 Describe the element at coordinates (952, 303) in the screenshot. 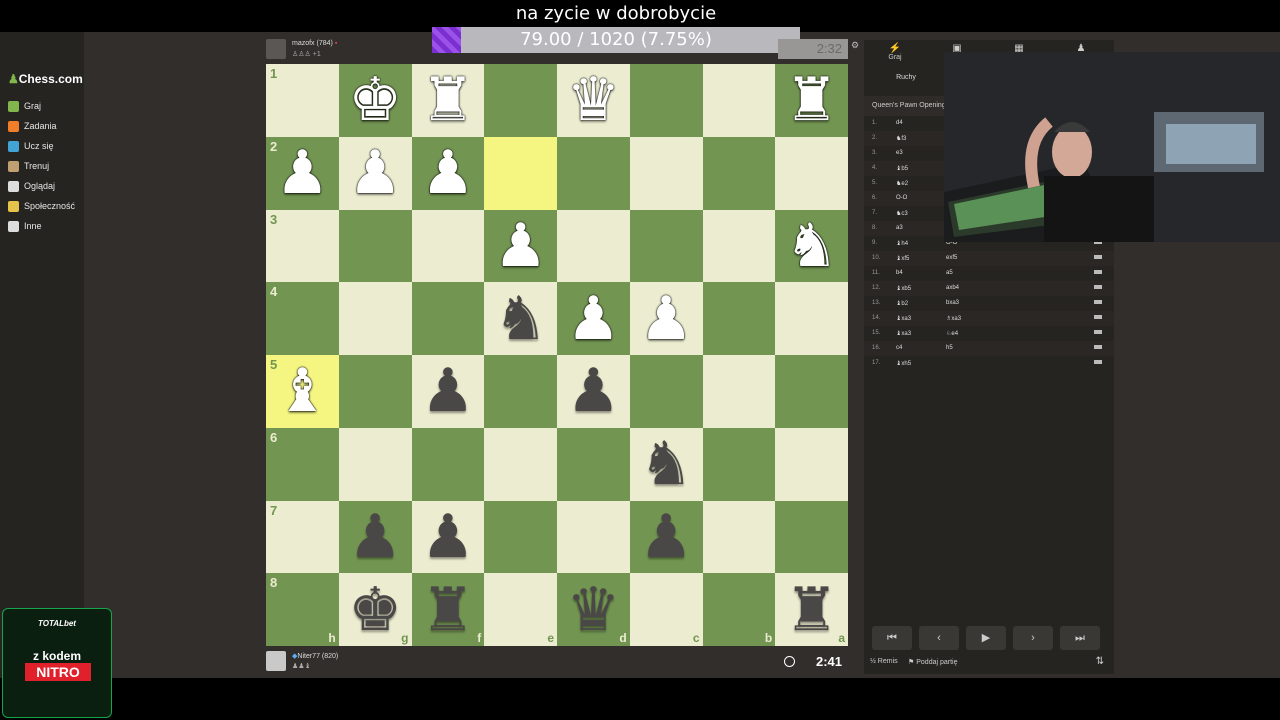

I see `black-move: bxa3` at that location.